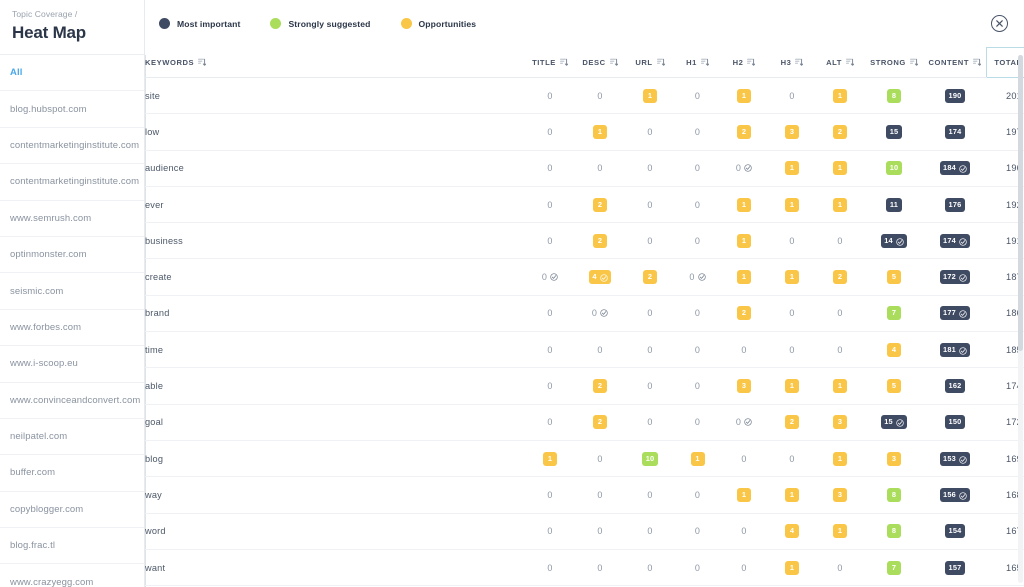  What do you see at coordinates (999, 23) in the screenshot?
I see `close-circle-icon` at bounding box center [999, 23].